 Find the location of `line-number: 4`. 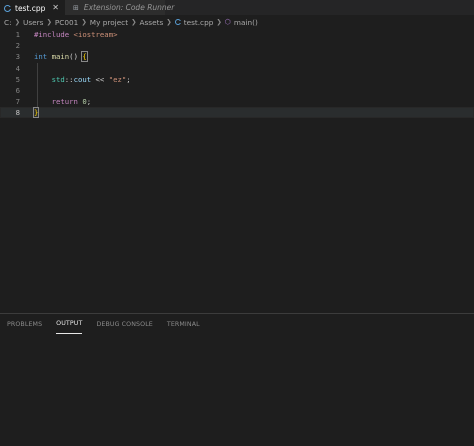

line-number: 4 is located at coordinates (17, 68).